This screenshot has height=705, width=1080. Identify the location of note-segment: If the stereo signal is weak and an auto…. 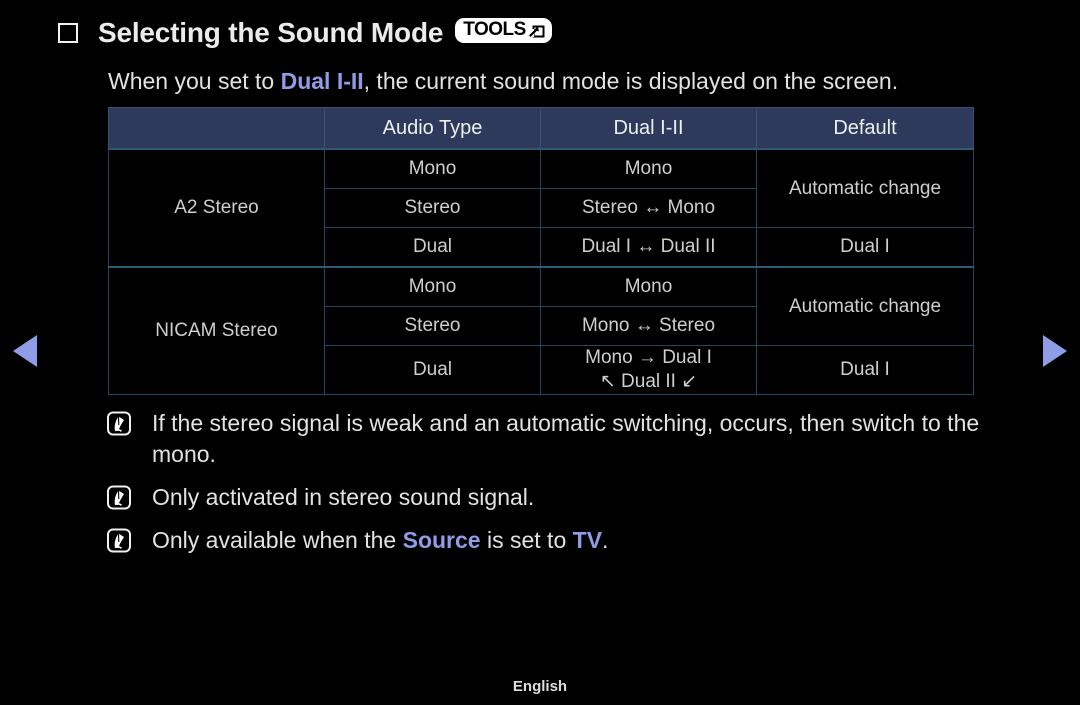
(566, 439).